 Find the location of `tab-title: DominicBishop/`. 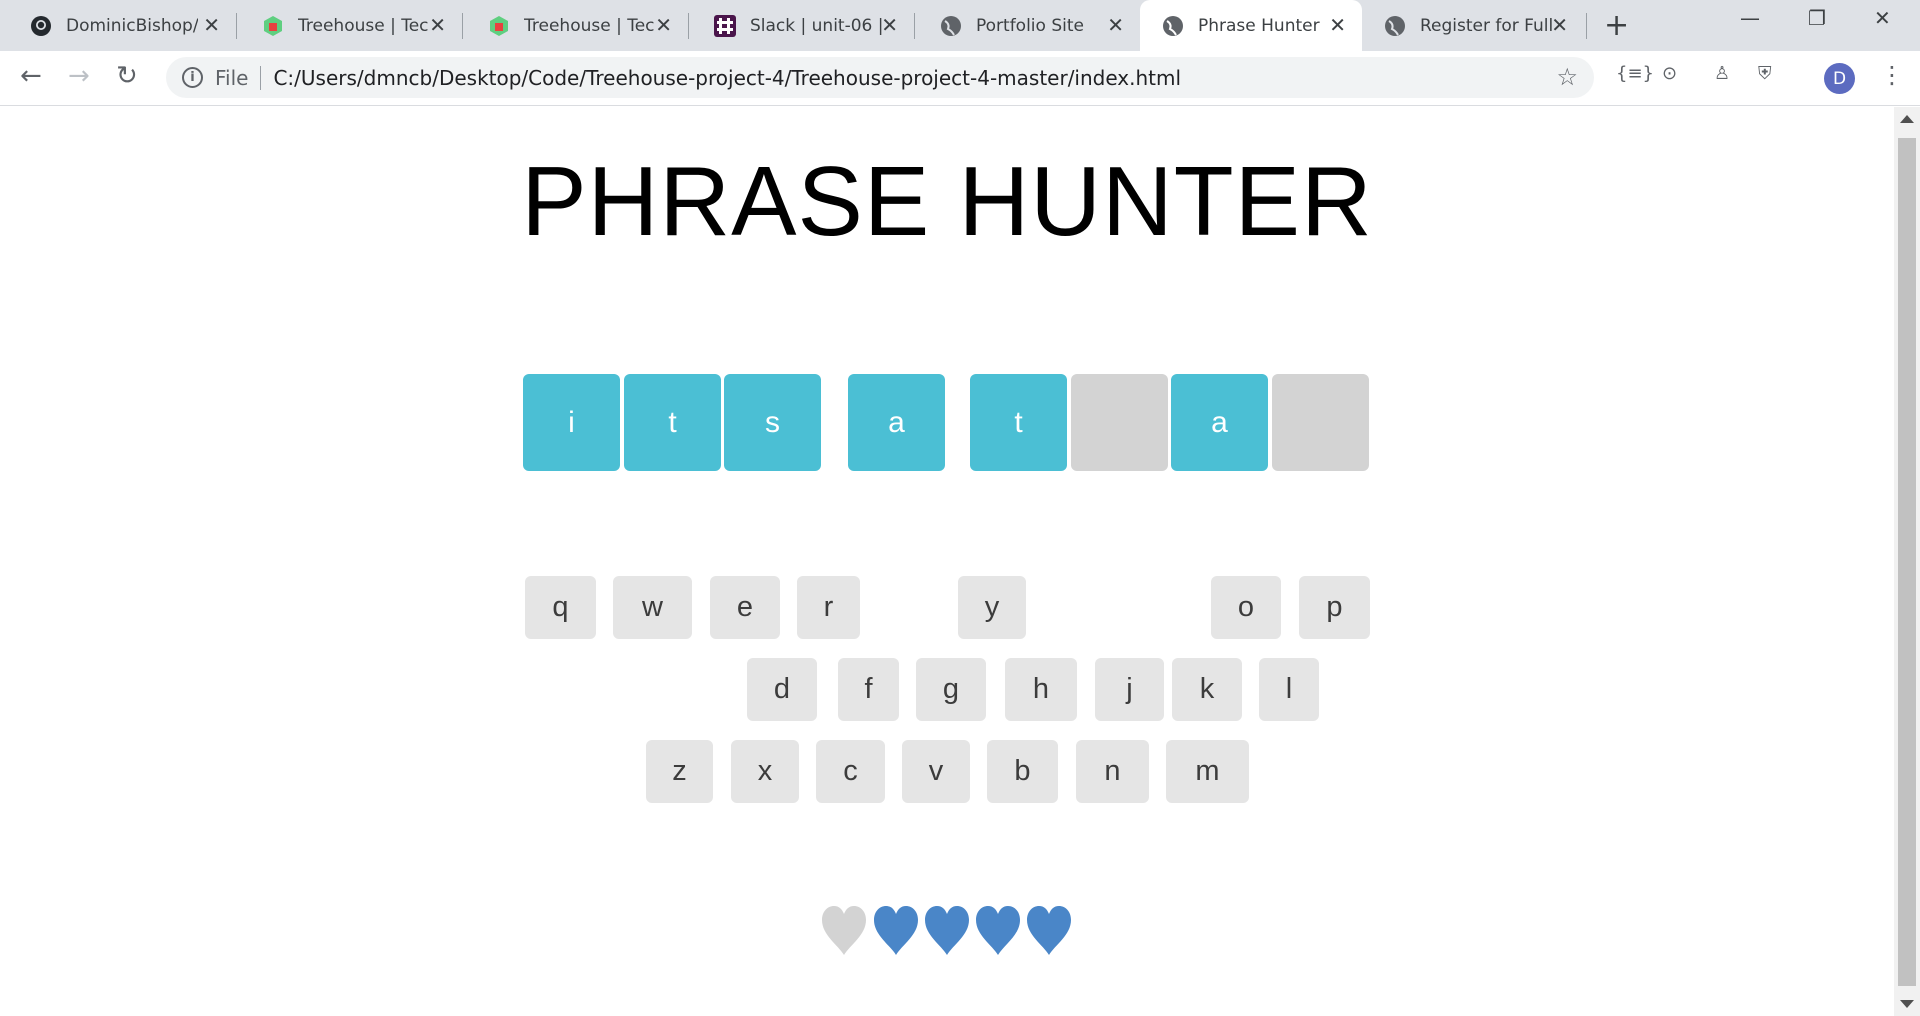

tab-title: DominicBishop/ is located at coordinates (132, 25).